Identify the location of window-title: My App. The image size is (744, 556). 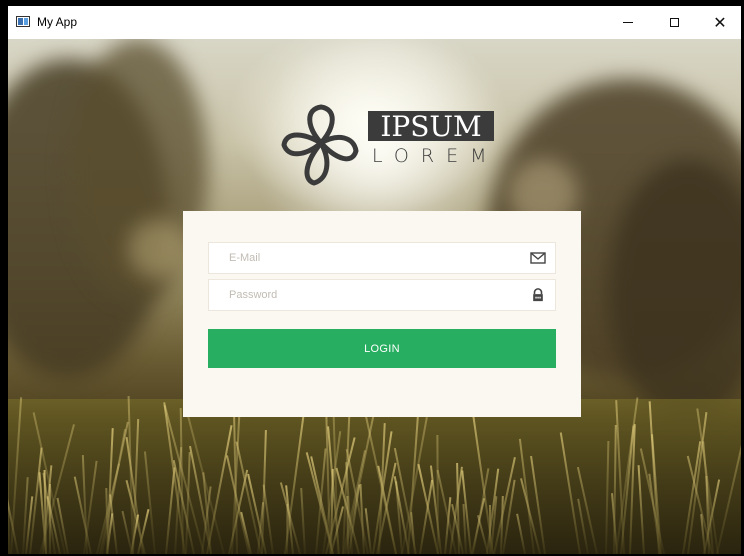
(57, 22).